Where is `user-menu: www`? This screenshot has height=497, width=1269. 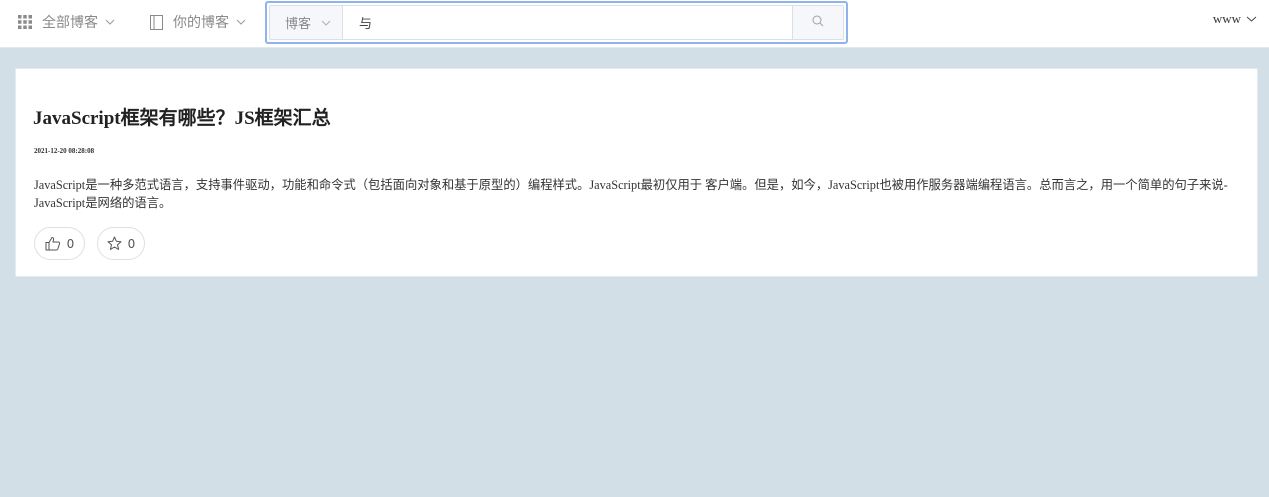 user-menu: www is located at coordinates (1235, 19).